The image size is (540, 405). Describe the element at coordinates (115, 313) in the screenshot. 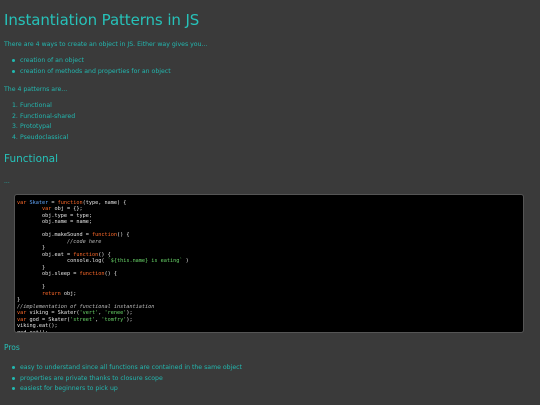

I see `code-token: 'renee'` at that location.